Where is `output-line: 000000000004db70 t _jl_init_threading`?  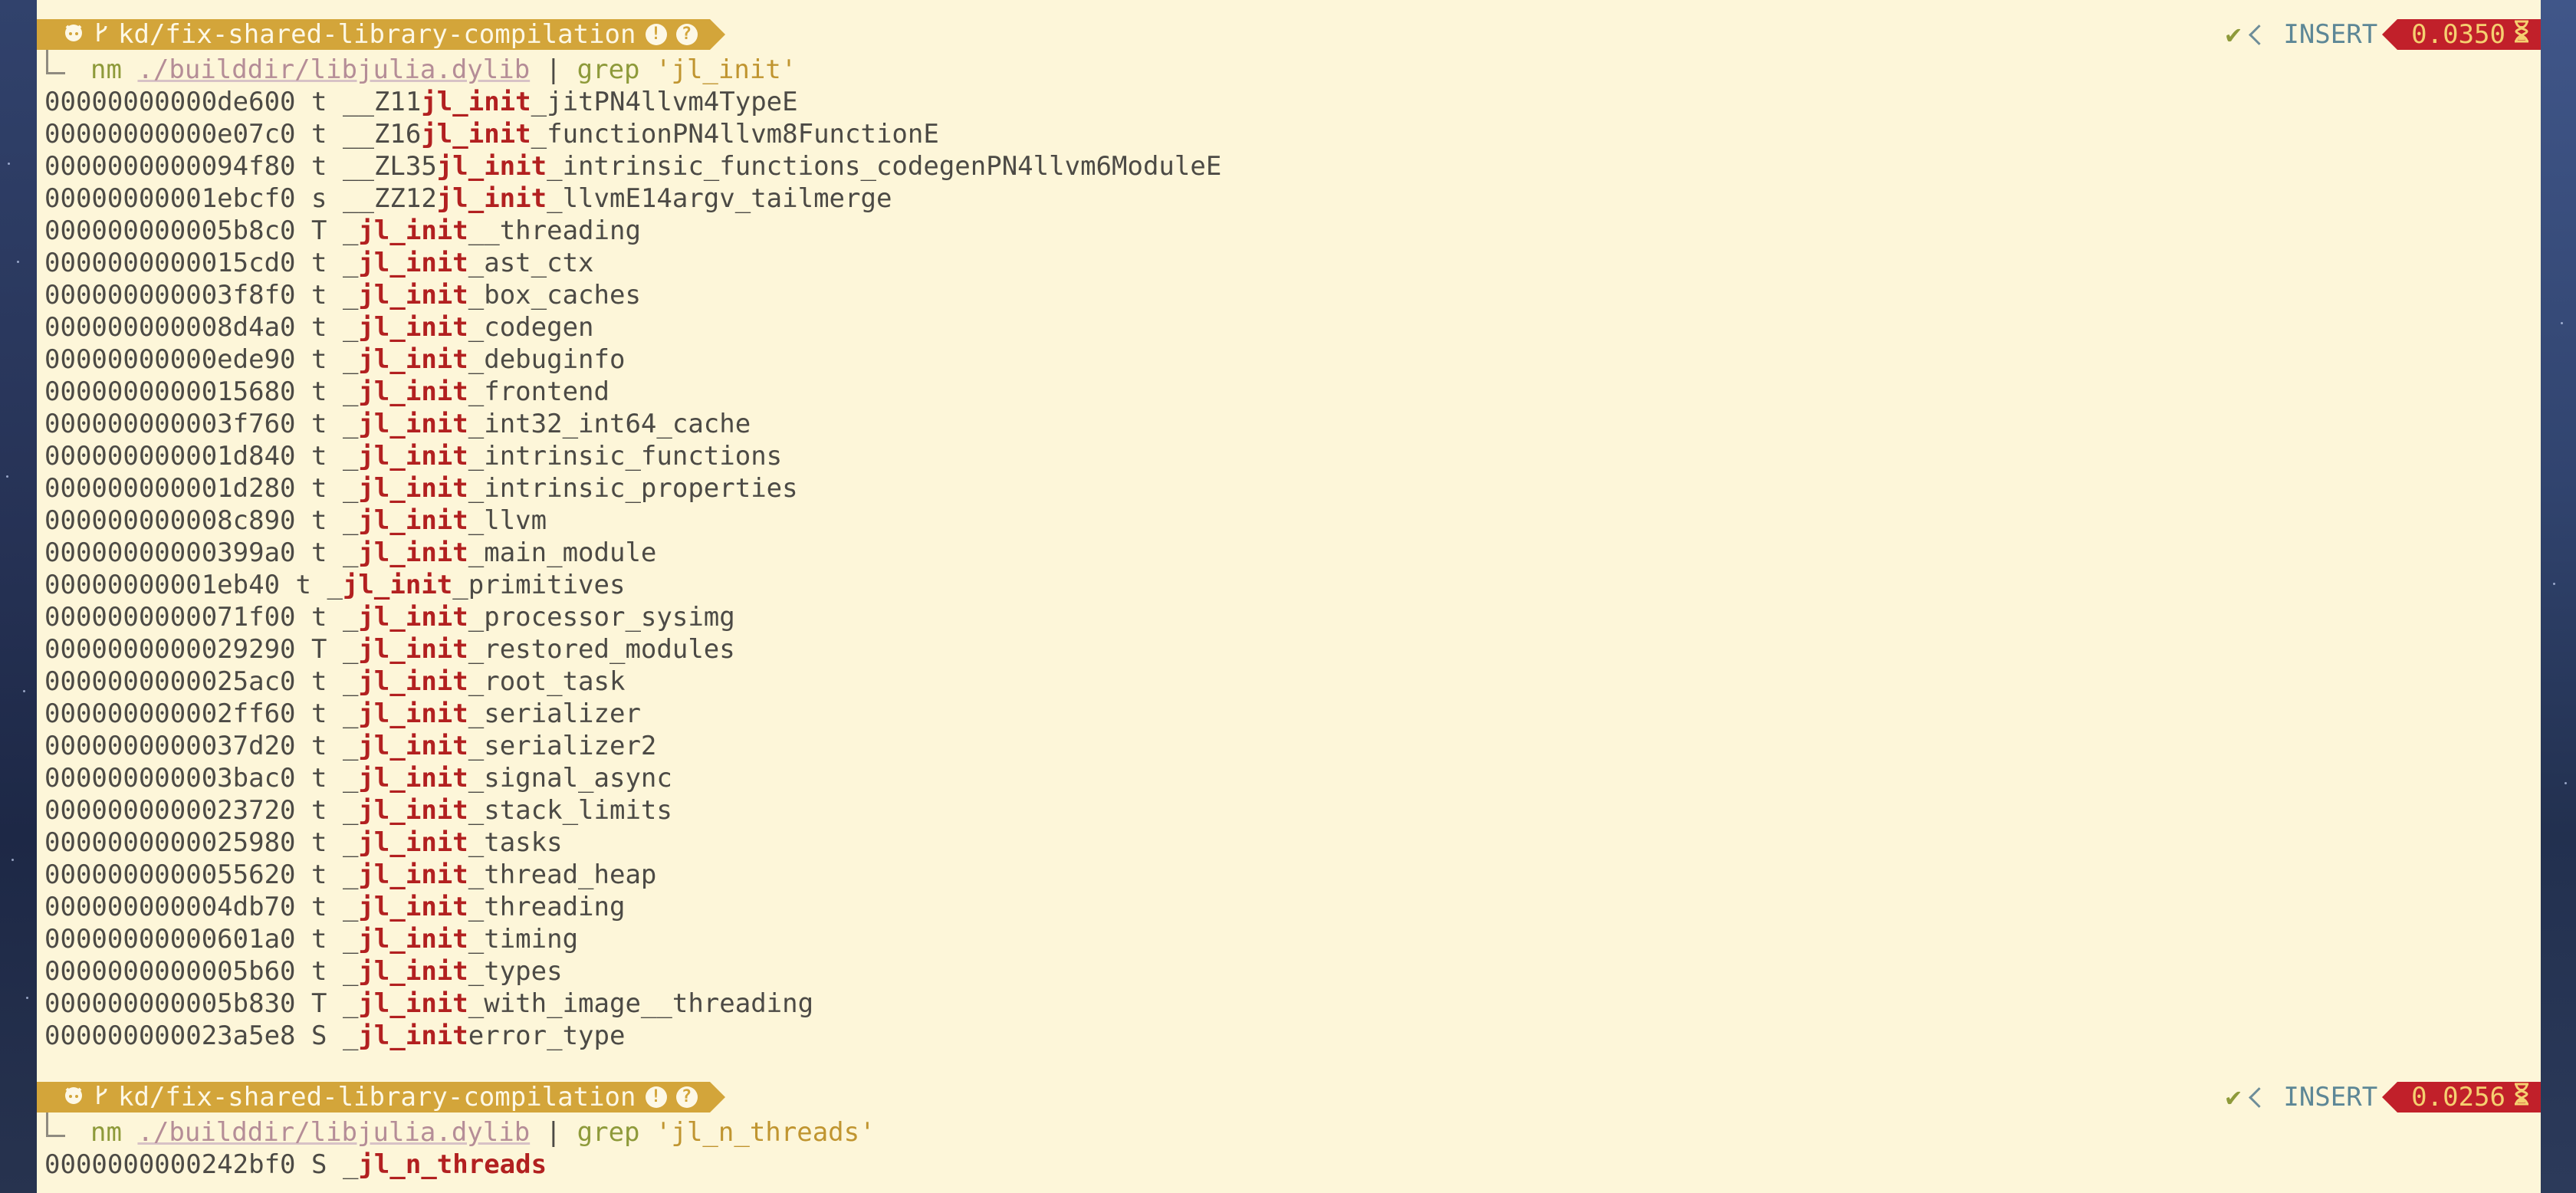
output-line: 000000000004db70 t _jl_init_threading is located at coordinates (1289, 907).